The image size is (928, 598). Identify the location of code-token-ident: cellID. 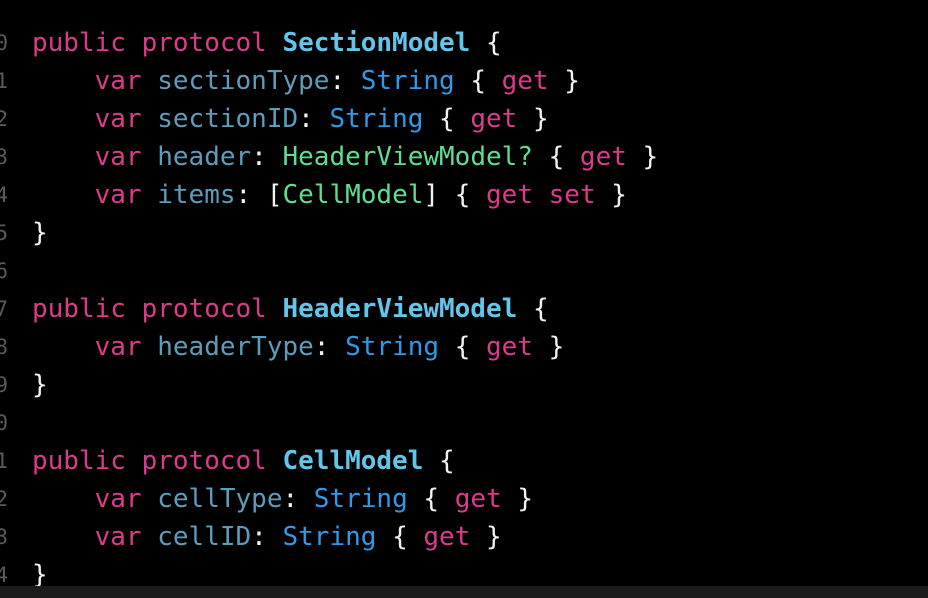
(204, 537).